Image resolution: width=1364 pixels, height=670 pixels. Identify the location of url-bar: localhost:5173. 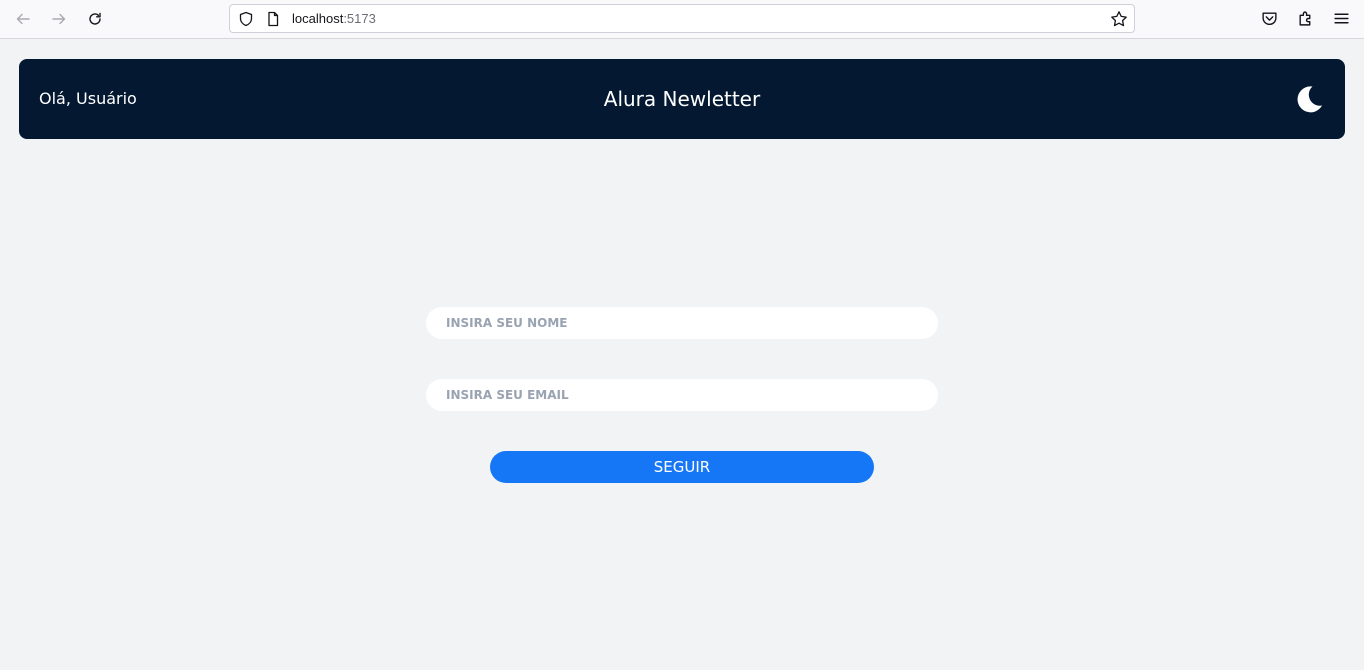
(682, 18).